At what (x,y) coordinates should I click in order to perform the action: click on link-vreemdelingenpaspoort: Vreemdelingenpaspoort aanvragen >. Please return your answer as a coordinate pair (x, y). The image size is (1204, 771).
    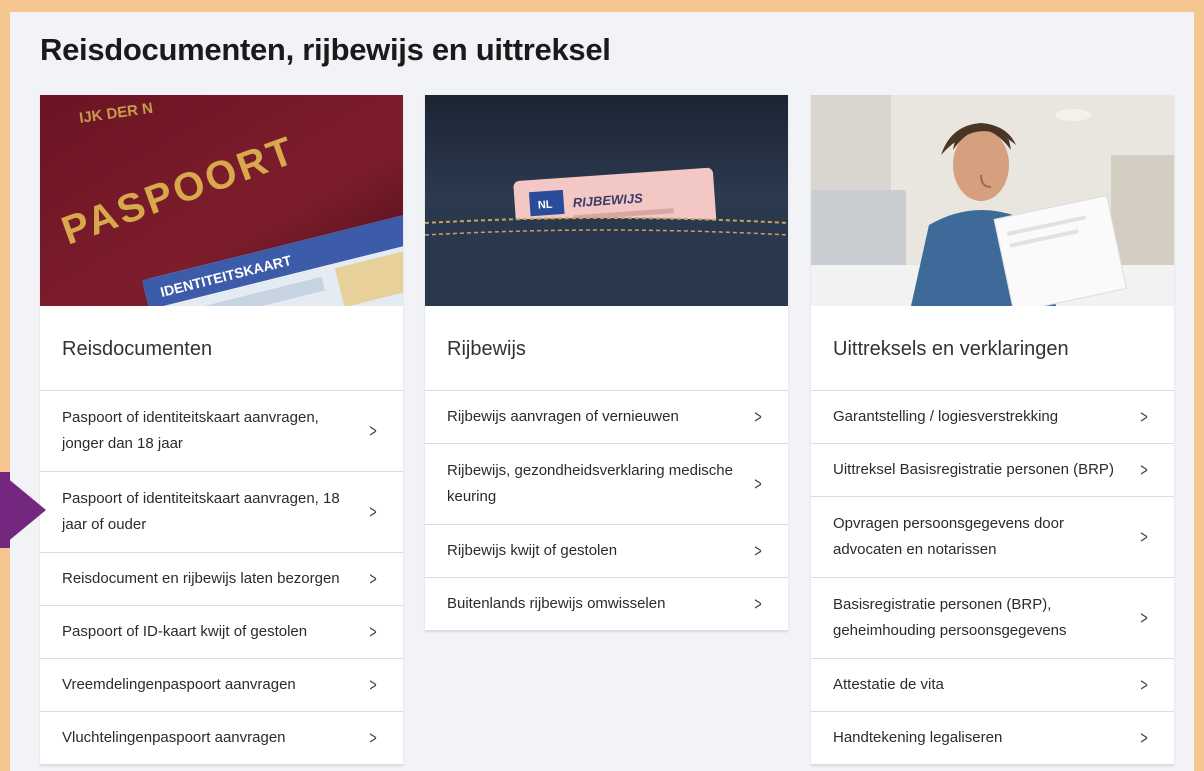
    Looking at the image, I should click on (221, 685).